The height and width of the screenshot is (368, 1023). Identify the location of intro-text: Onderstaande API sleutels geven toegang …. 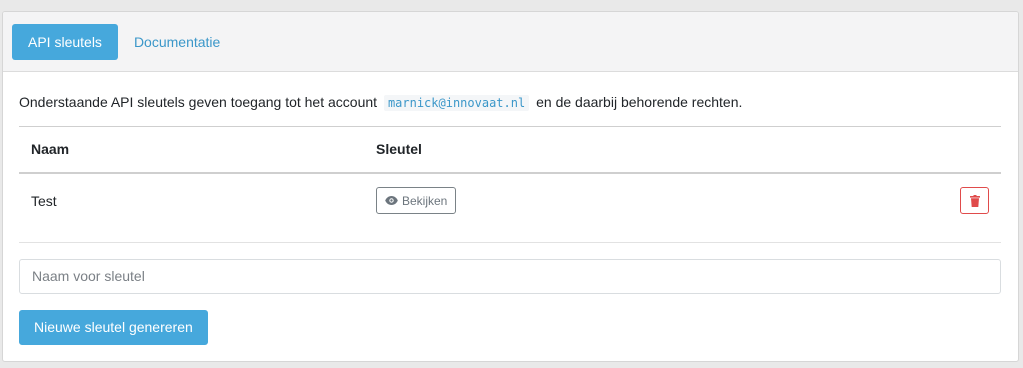
(510, 99).